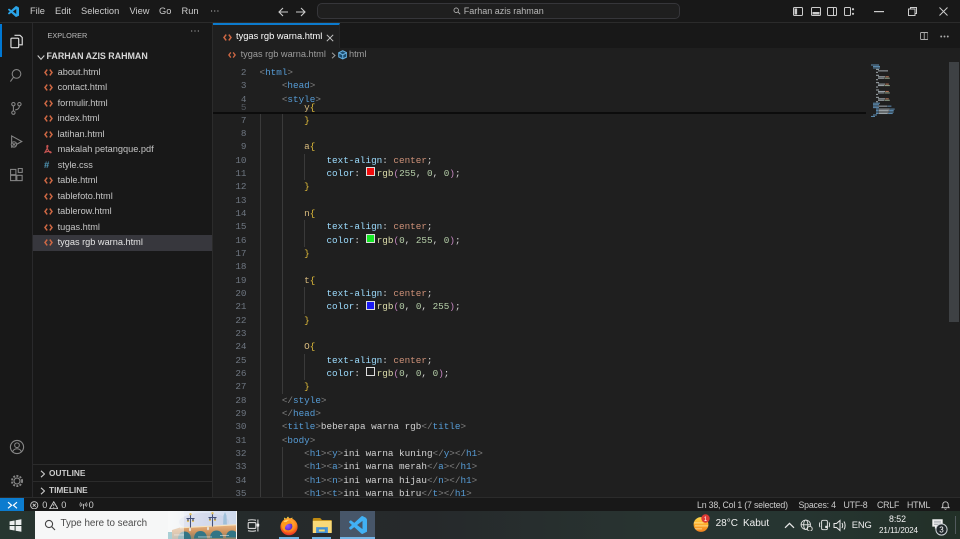  Describe the element at coordinates (941, 529) in the screenshot. I see `svg-text: 3` at that location.